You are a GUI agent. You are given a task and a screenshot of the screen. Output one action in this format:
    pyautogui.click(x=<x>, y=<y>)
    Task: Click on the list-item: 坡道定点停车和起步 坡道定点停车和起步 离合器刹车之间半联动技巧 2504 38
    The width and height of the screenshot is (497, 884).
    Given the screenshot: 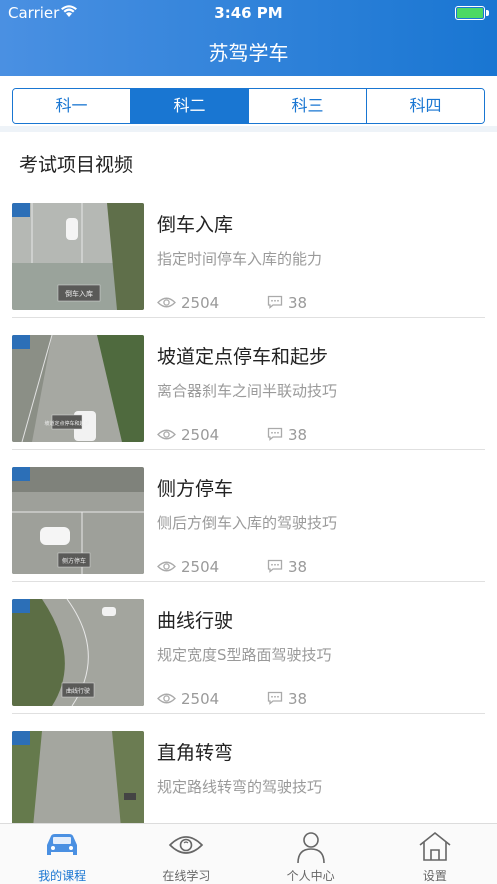 What is the action you would take?
    pyautogui.click(x=248, y=384)
    